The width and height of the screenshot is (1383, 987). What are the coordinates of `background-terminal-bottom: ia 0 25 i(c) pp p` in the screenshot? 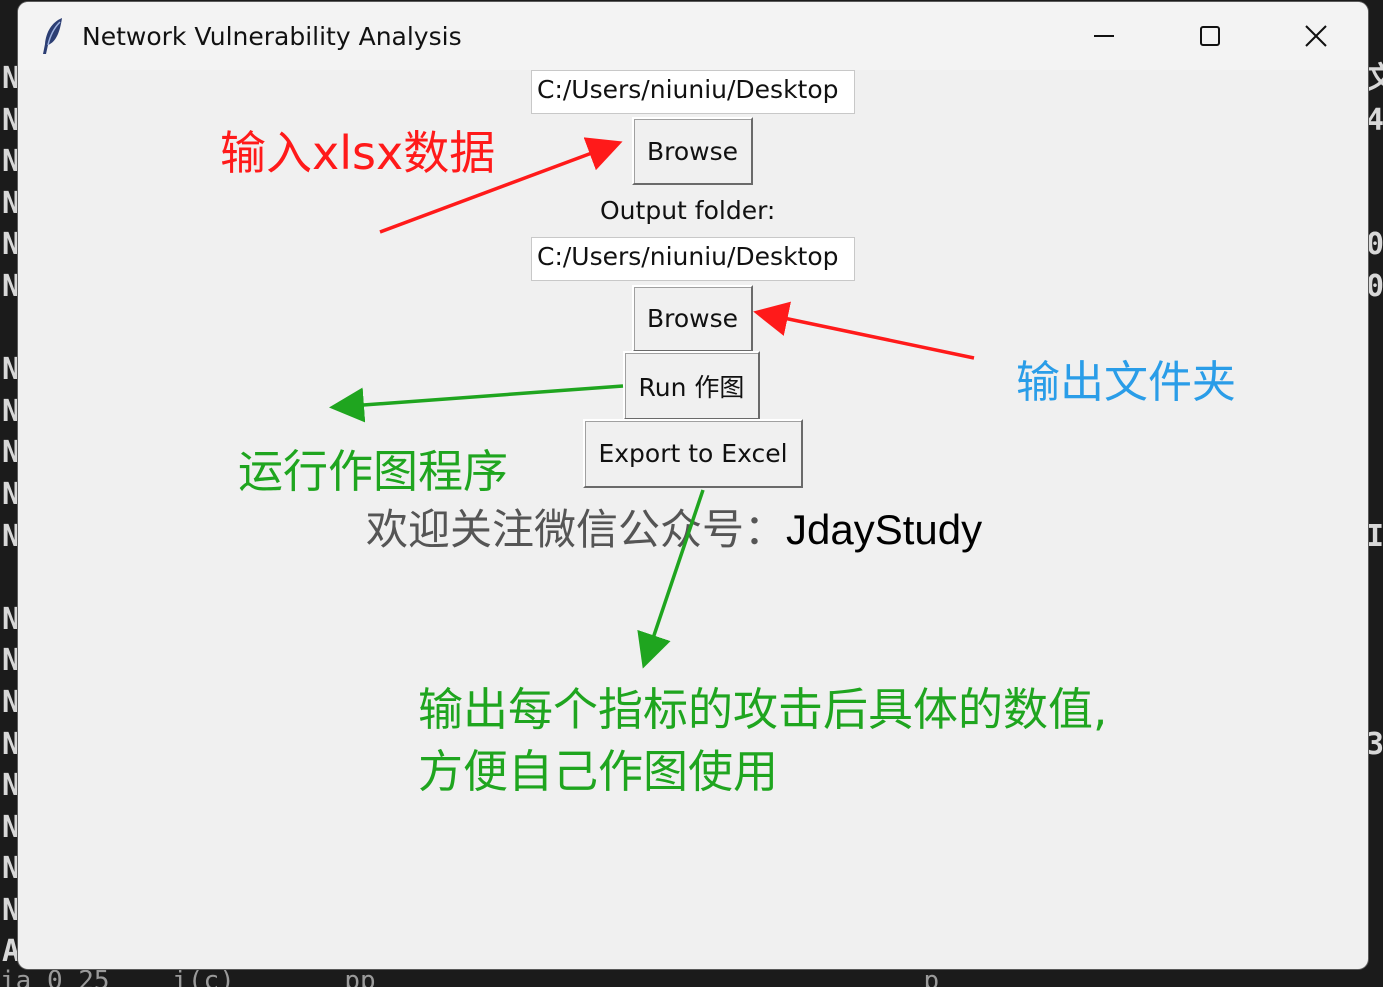 It's located at (470, 977).